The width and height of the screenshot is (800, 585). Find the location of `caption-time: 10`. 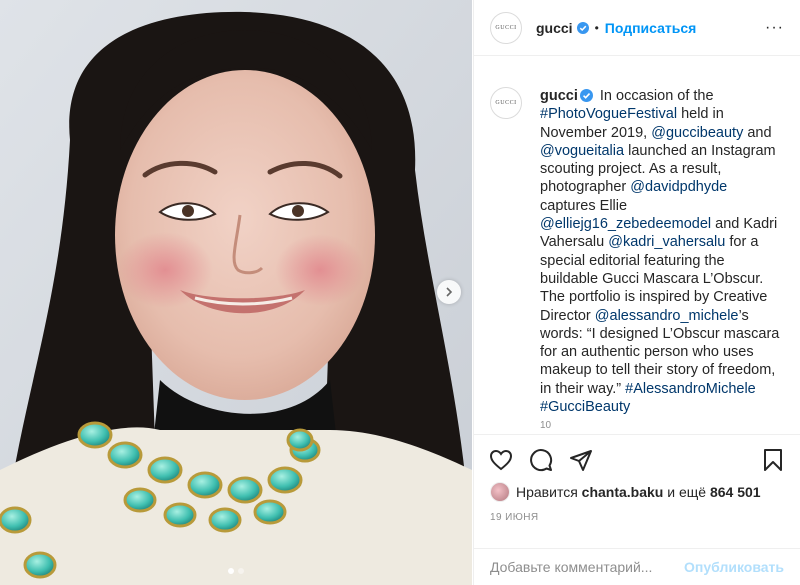

caption-time: 10 is located at coordinates (546, 426).